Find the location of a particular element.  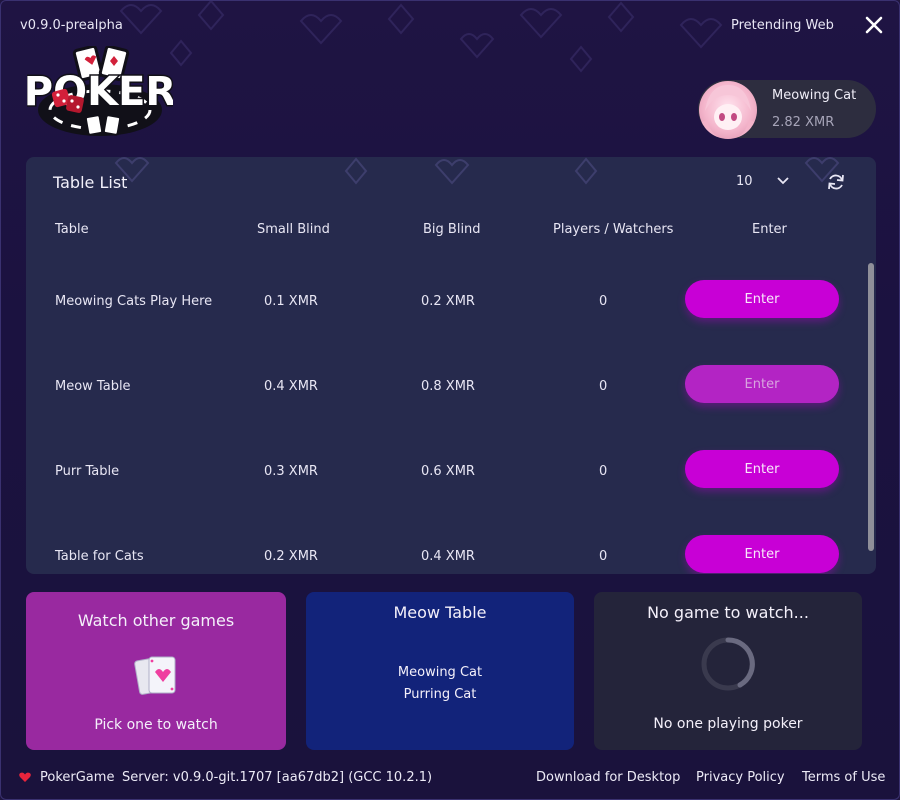

meow-table-card: Meow Table Meowing Cat Purring Cat is located at coordinates (440, 671).